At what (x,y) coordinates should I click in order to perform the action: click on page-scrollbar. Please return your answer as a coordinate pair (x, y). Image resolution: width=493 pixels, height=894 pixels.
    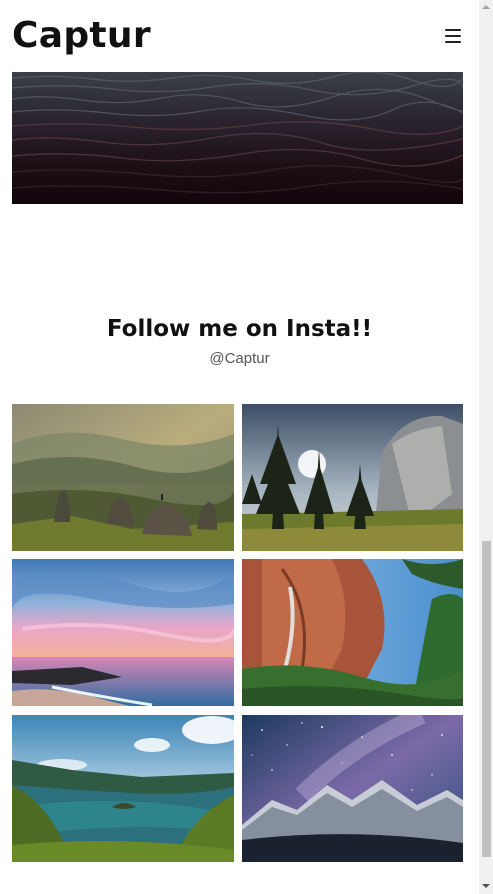
    Looking at the image, I should click on (486, 447).